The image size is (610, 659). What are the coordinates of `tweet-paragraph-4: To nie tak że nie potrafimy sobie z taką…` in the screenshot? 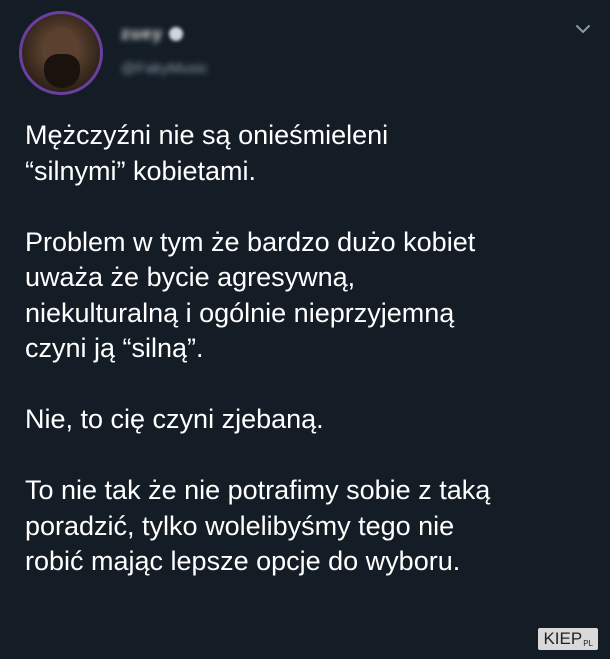 It's located at (258, 525).